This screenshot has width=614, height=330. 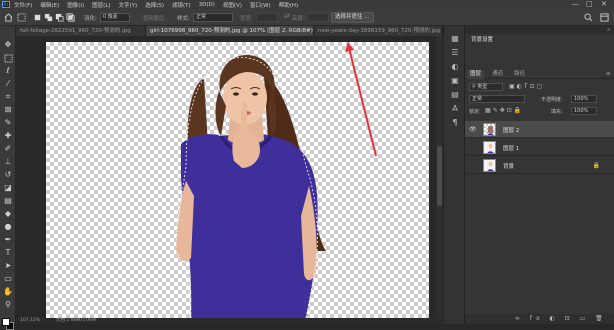 I want to click on paragraph-icon: ¶, so click(x=455, y=123).